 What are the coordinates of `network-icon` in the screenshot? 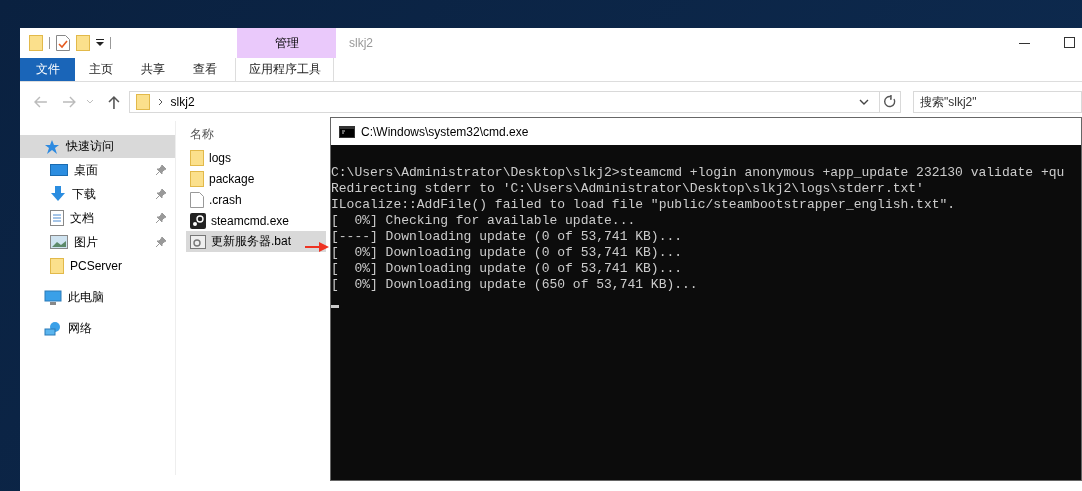 It's located at (53, 328).